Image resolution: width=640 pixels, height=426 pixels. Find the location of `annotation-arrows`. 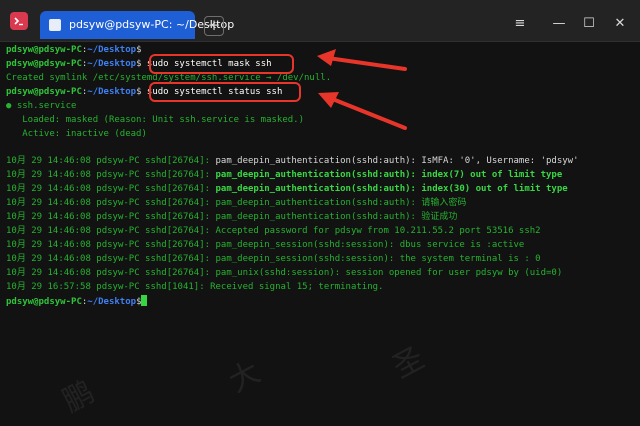

annotation-arrows is located at coordinates (362, 89).